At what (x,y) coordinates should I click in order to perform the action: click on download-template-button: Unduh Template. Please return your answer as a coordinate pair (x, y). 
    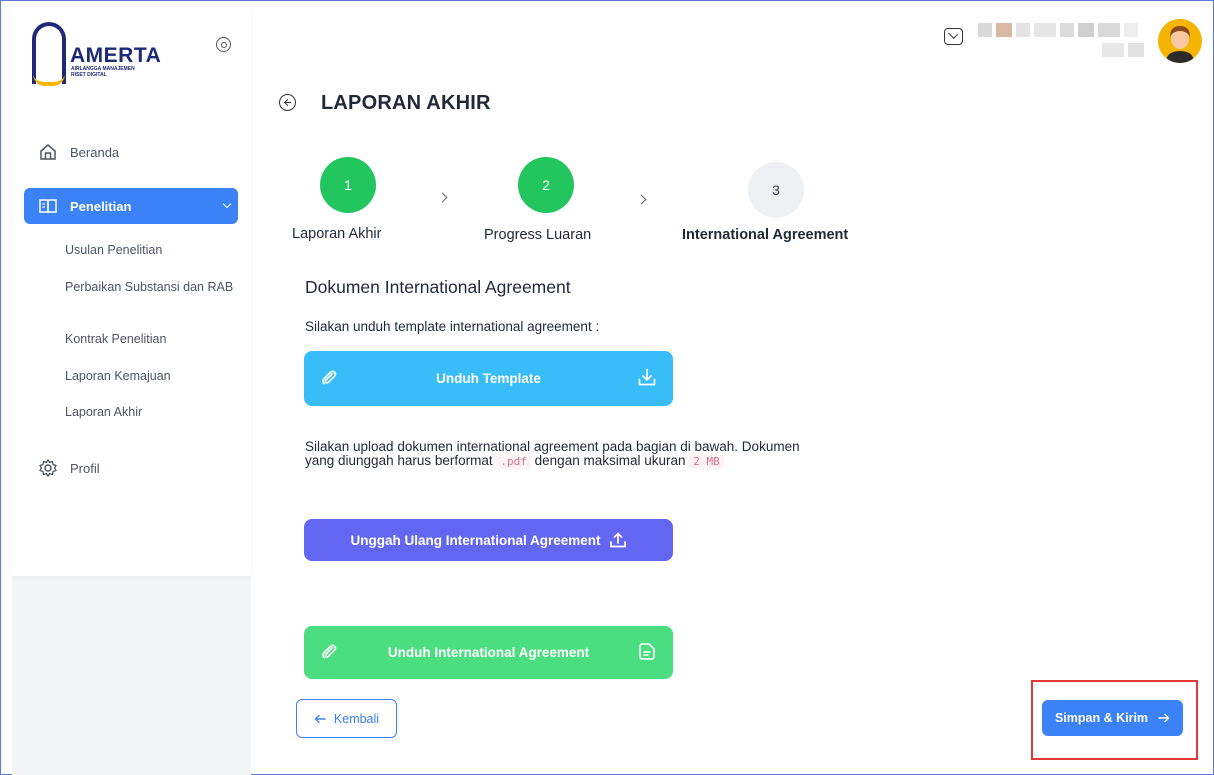
    Looking at the image, I should click on (488, 378).